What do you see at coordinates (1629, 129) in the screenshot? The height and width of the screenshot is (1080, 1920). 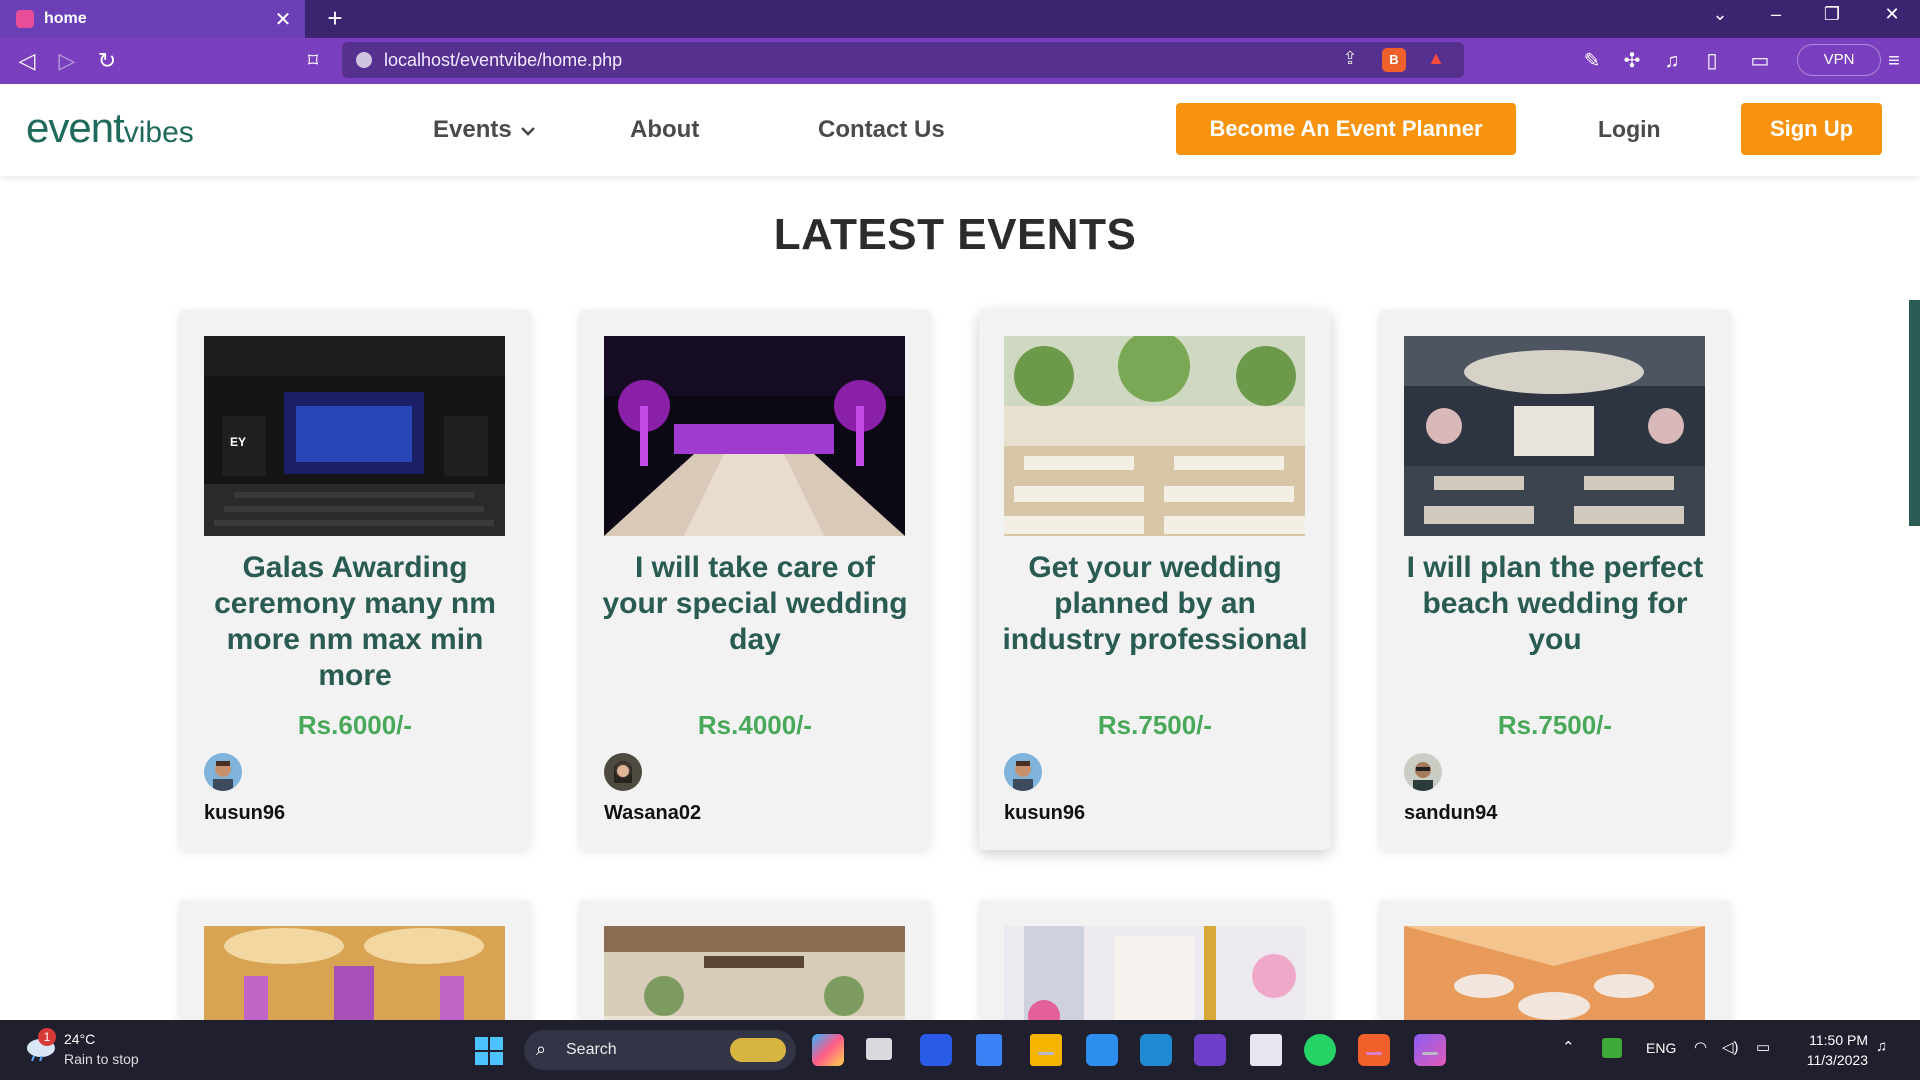 I see `login-link: Login` at bounding box center [1629, 129].